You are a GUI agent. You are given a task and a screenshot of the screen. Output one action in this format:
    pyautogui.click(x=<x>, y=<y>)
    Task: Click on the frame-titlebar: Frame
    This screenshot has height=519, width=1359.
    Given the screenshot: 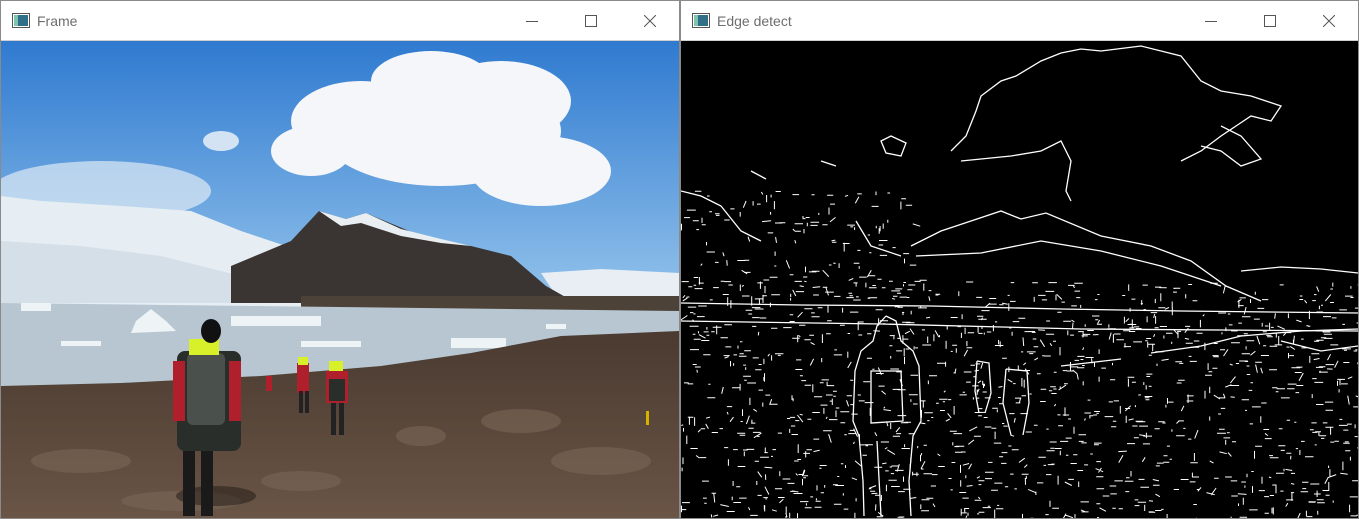 What is the action you would take?
    pyautogui.click(x=340, y=21)
    